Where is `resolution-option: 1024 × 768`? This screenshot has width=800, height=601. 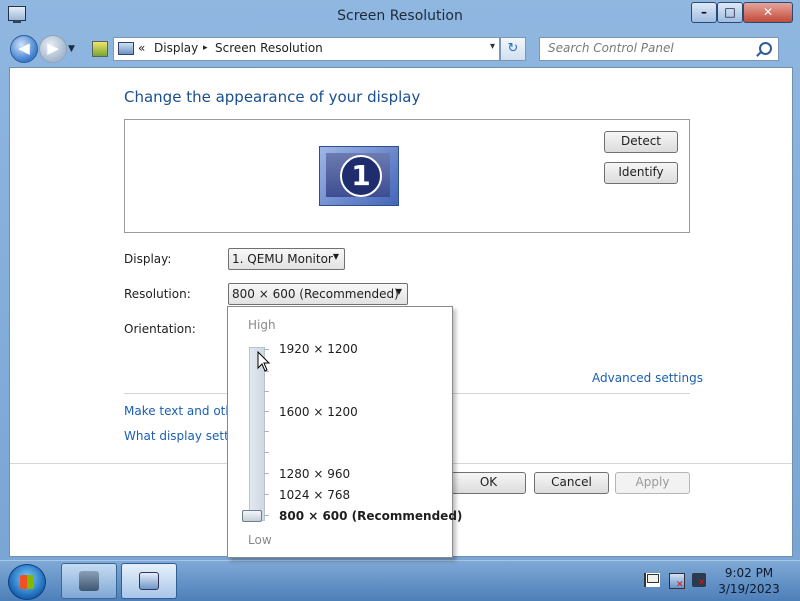 resolution-option: 1024 × 768 is located at coordinates (314, 495).